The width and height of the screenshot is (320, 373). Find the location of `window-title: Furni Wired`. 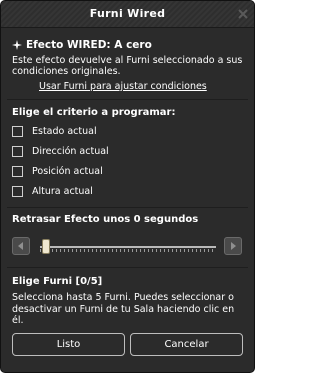

window-title: Furni Wired is located at coordinates (127, 13).